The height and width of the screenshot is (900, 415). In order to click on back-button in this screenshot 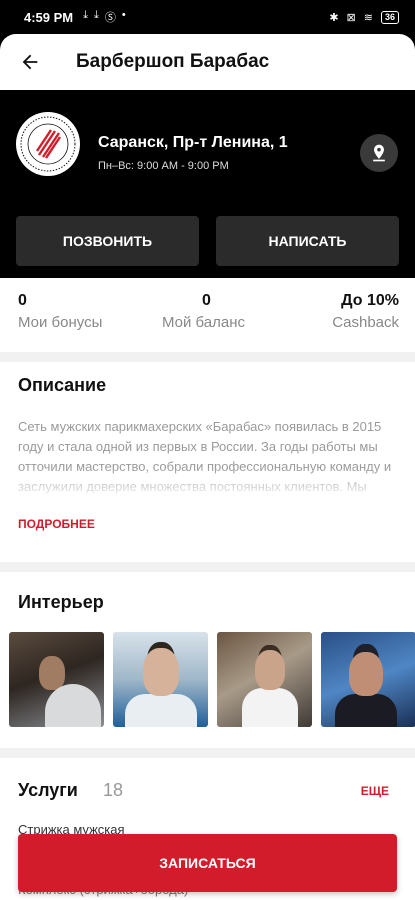, I will do `click(30, 62)`.